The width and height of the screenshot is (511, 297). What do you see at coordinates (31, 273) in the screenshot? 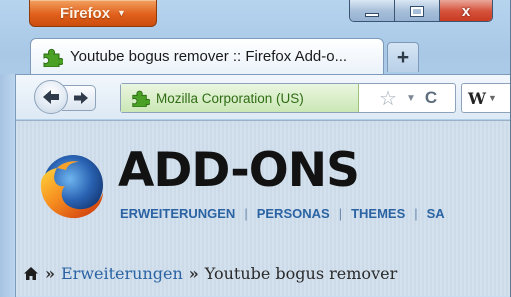
I see `home-icon` at bounding box center [31, 273].